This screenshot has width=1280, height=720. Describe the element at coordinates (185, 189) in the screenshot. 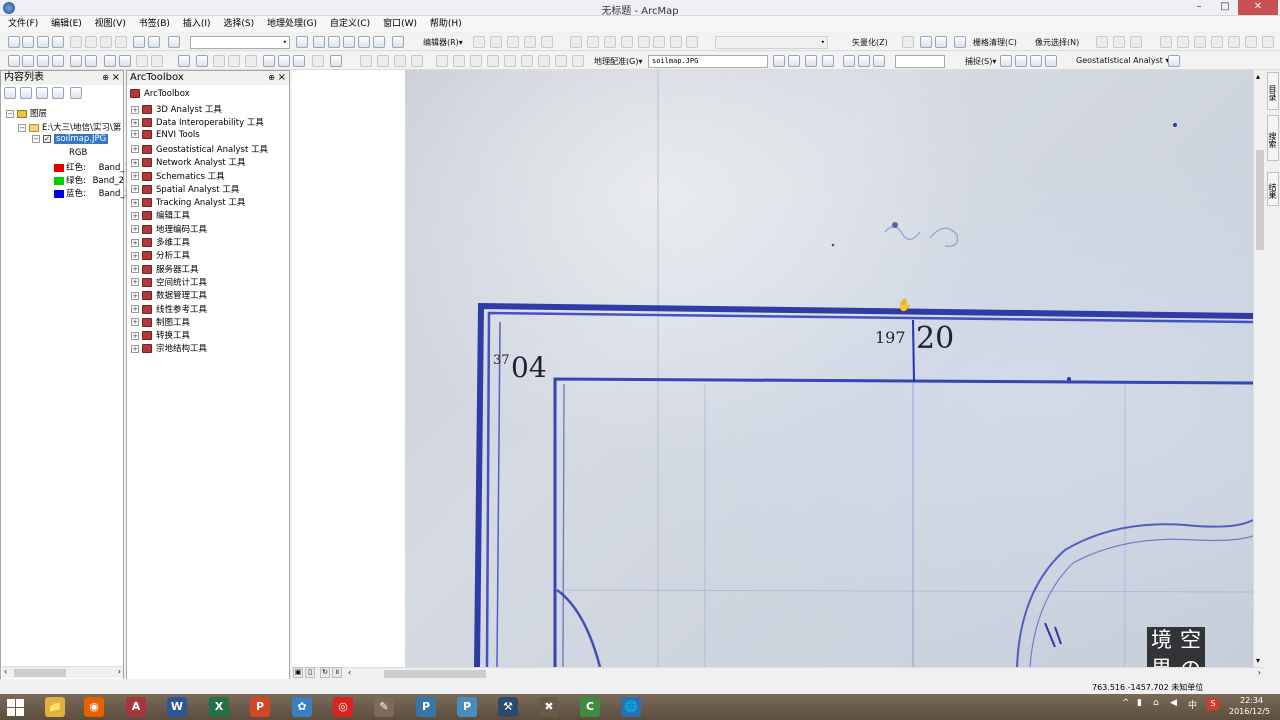

I see `toolbox-item: + Spatial Analyst 工具` at that location.